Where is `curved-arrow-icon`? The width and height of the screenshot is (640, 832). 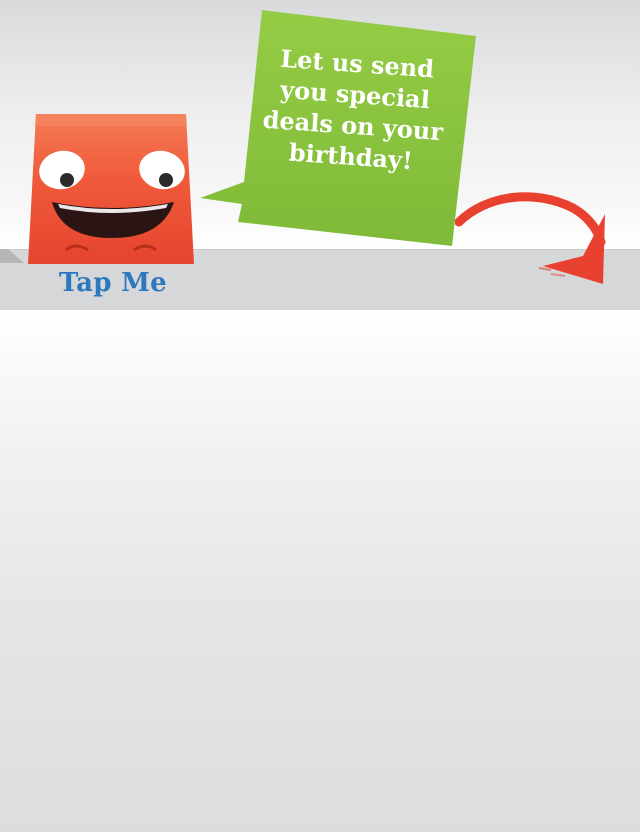 curved-arrow-icon is located at coordinates (530, 238).